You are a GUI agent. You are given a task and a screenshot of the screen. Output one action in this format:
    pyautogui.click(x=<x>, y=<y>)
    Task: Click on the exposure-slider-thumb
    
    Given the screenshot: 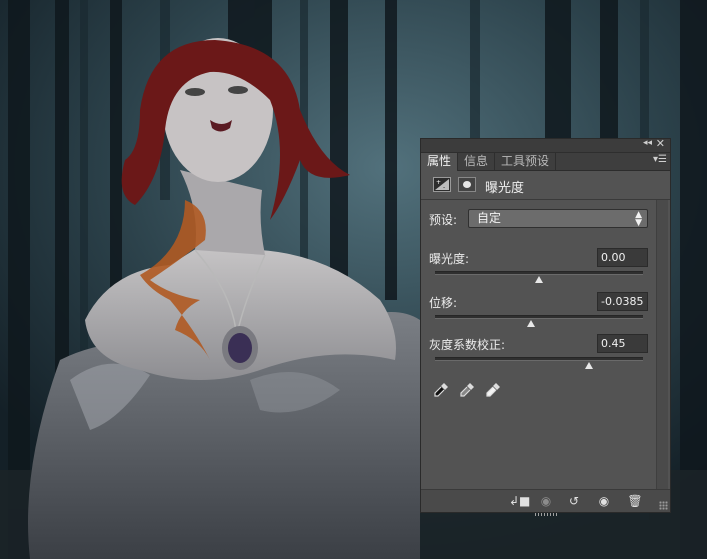 What is the action you would take?
    pyautogui.click(x=539, y=279)
    